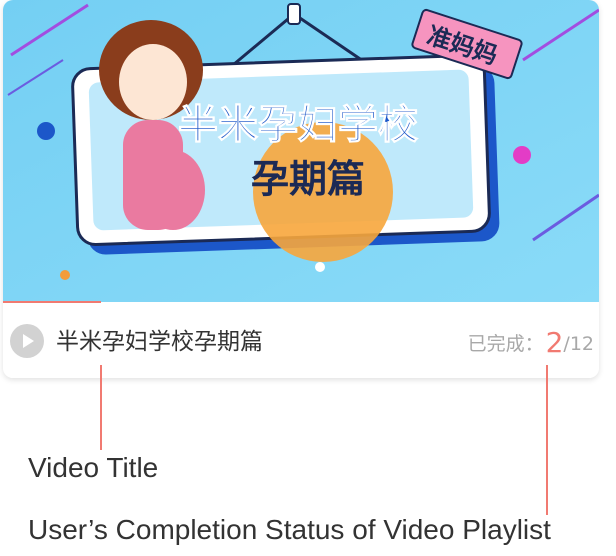 The image size is (616, 556). Describe the element at coordinates (505, 344) in the screenshot. I see `completed-label: 已完成：` at that location.